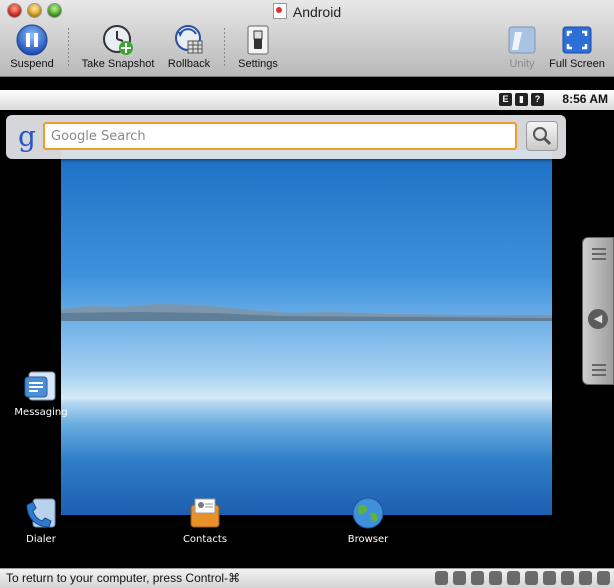 This screenshot has width=614, height=588. I want to click on dialer-shortcut: Dialer, so click(41, 520).